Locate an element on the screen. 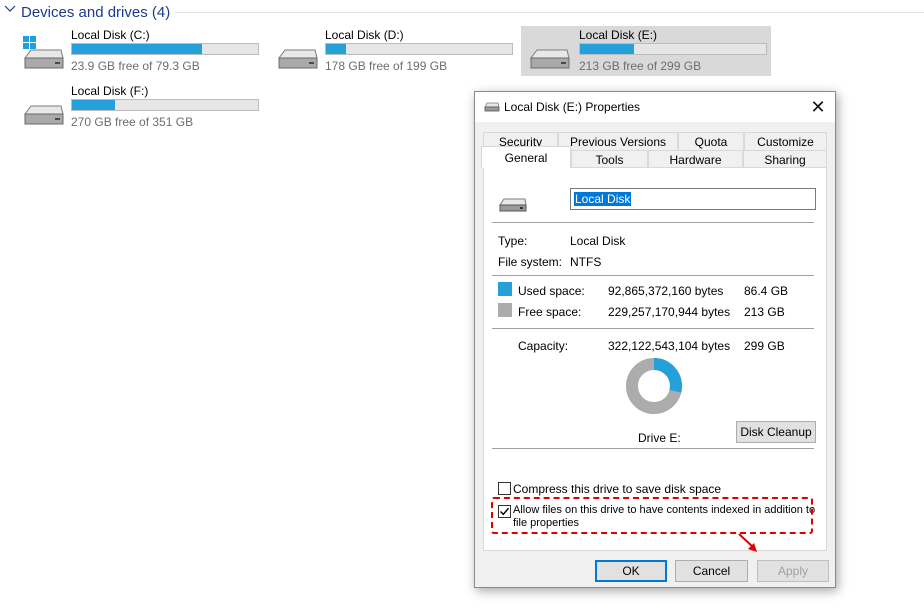  tab-tools: Tools is located at coordinates (609, 159).